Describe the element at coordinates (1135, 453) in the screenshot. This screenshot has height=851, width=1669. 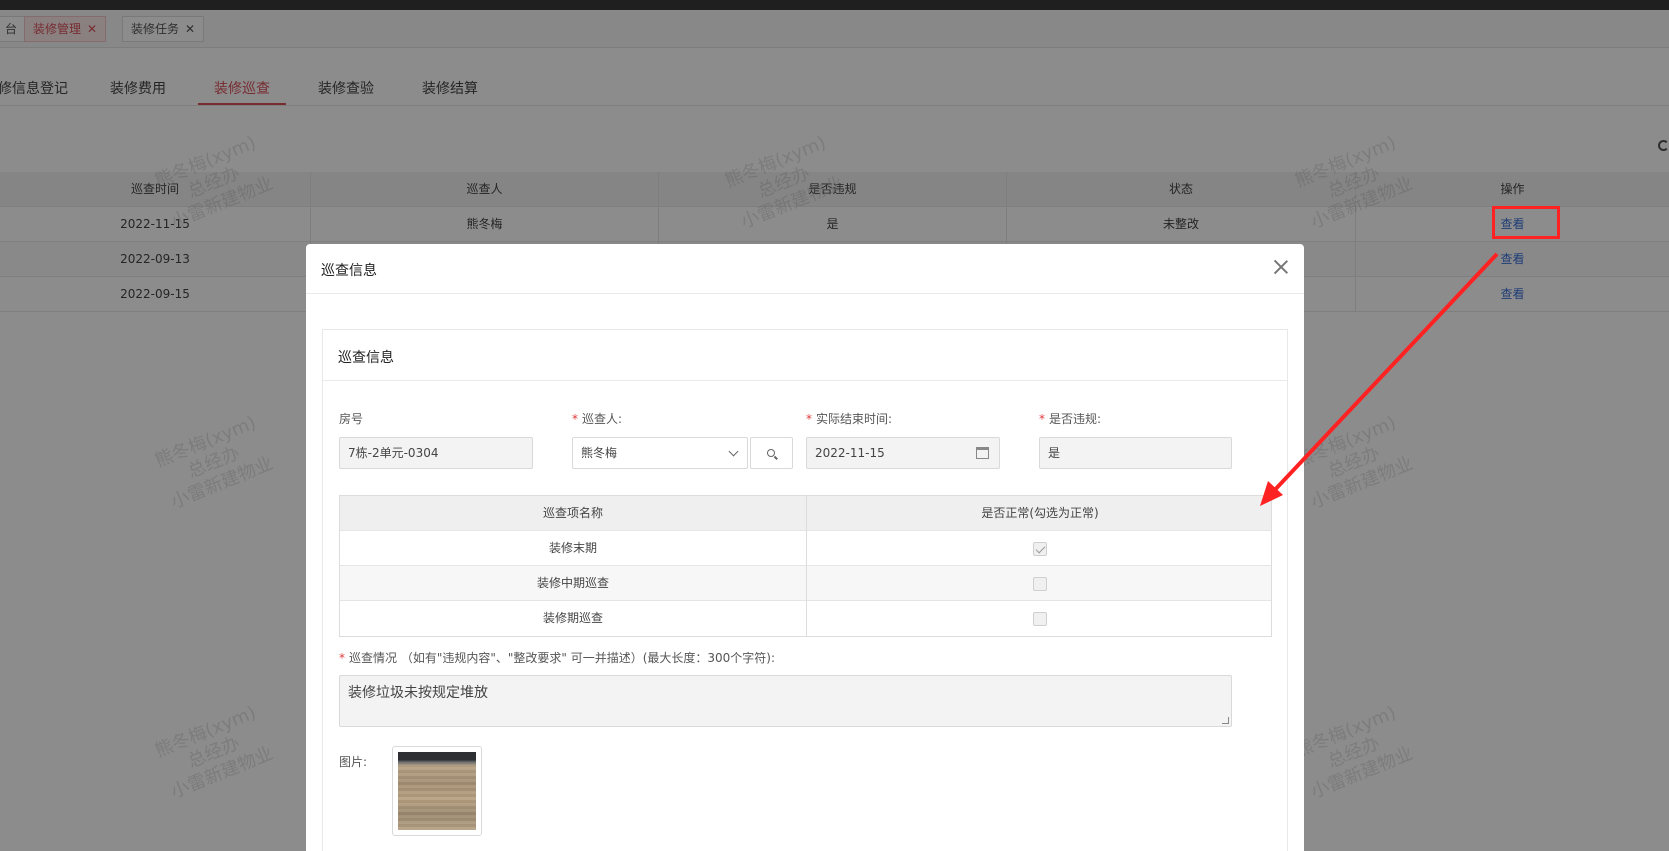
I see `violation-field: 是` at that location.